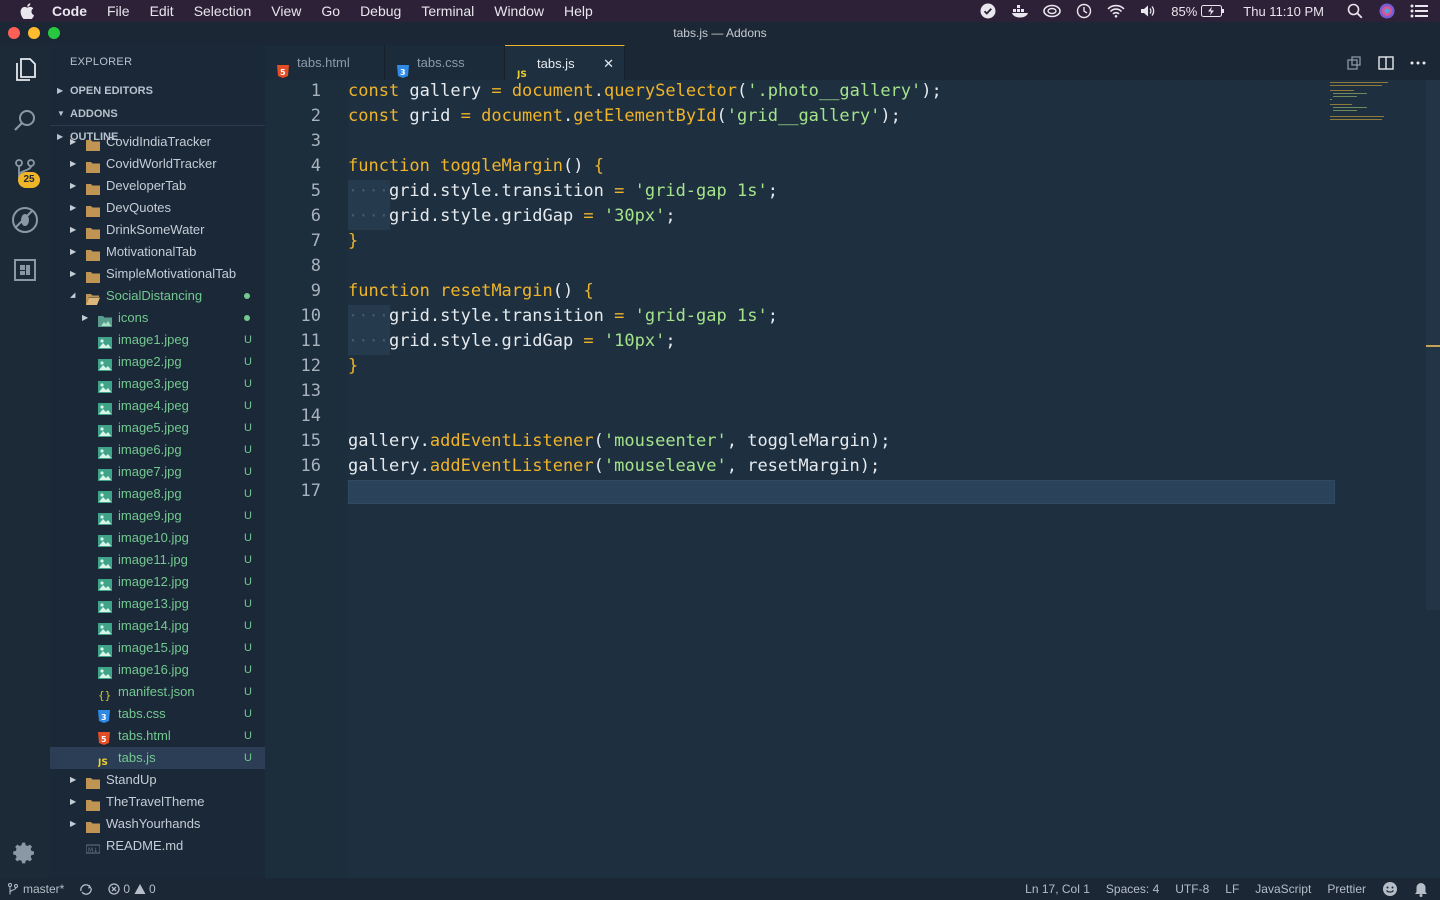  Describe the element at coordinates (1052, 11) in the screenshot. I see `creative-cloud-icon` at that location.